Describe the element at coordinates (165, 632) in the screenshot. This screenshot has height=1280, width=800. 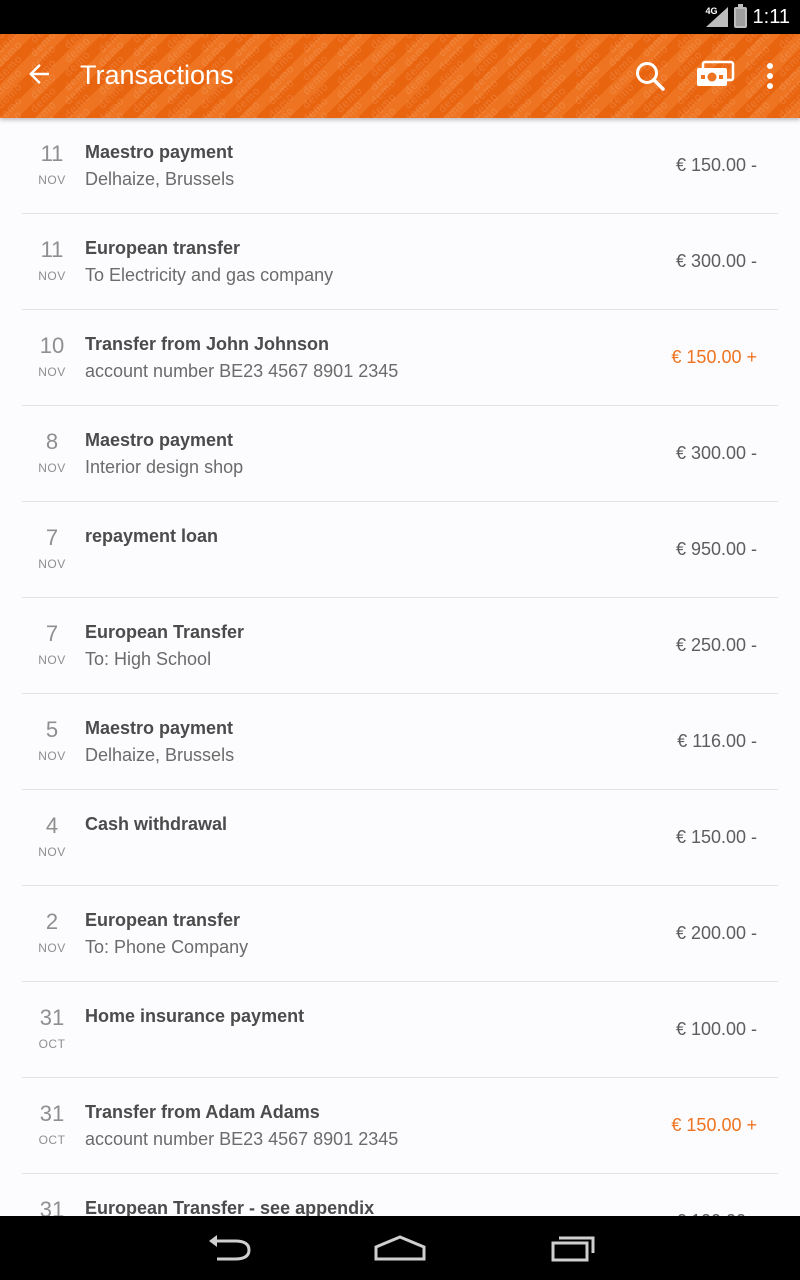
I see `transaction-title: European Transfer` at that location.